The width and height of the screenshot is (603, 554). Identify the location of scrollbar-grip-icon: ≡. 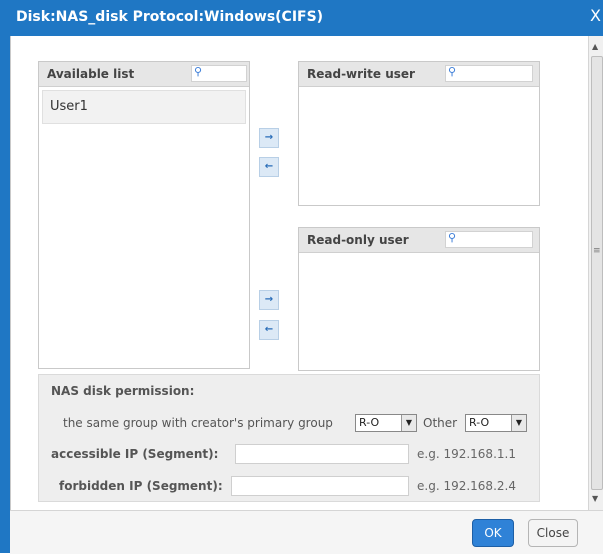
(597, 251).